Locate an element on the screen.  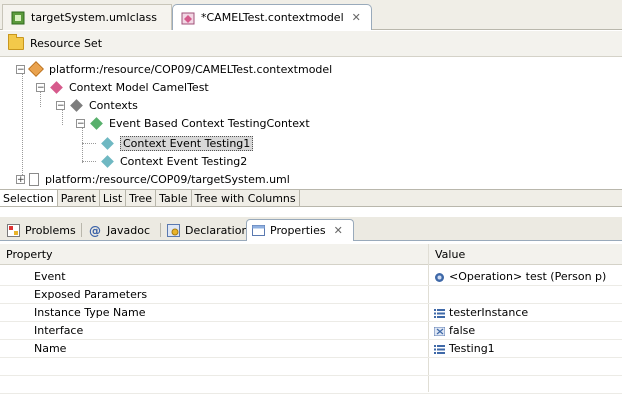
tab-problems: Problems is located at coordinates (41, 230).